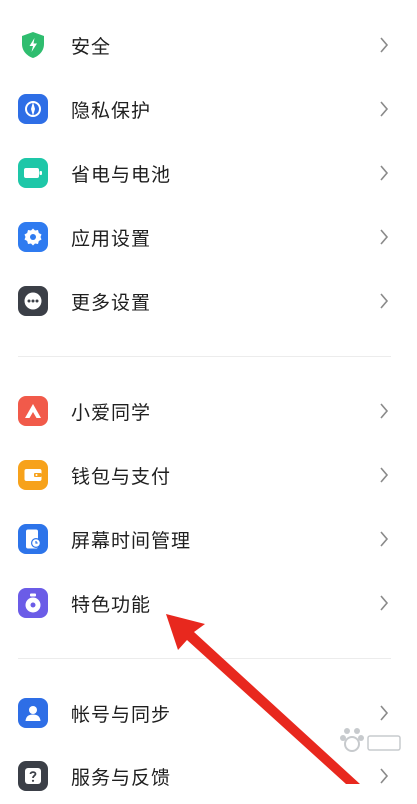  What do you see at coordinates (208, 237) in the screenshot?
I see `settings-item-apps: 应用设置` at bounding box center [208, 237].